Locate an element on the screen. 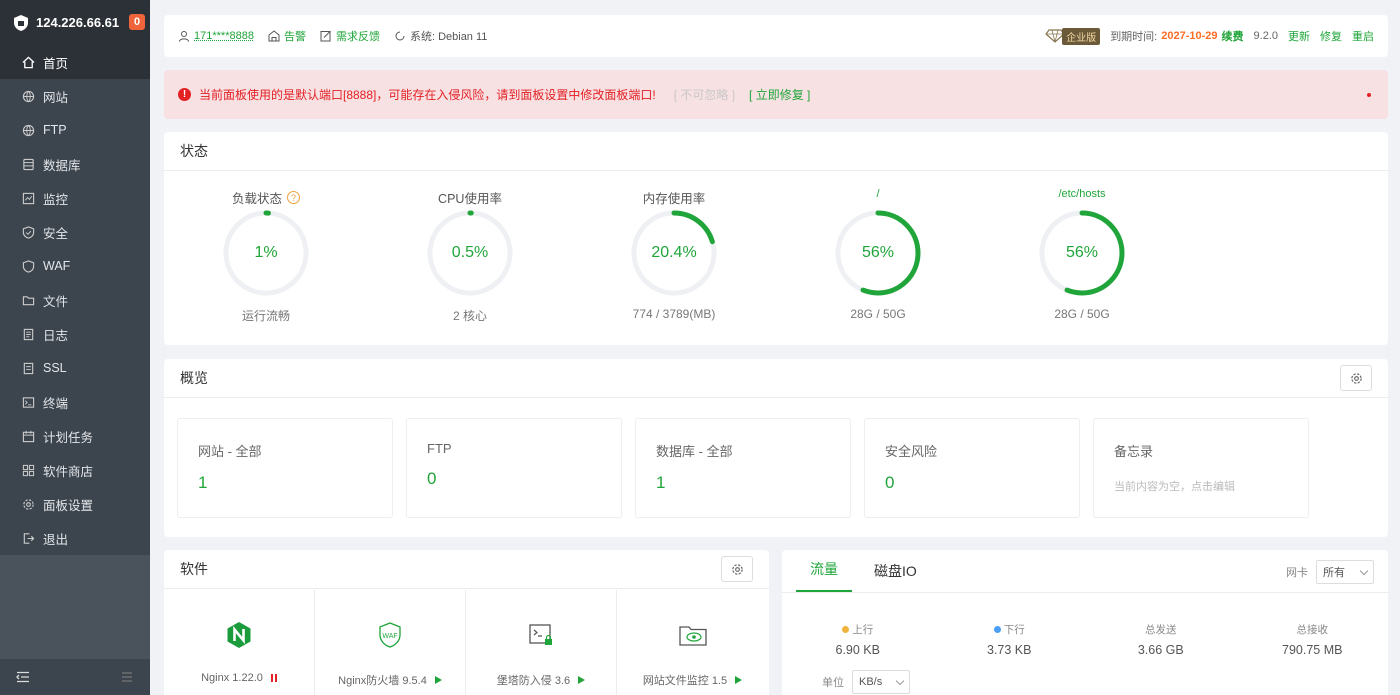 The height and width of the screenshot is (695, 1400). sidebar-item-logs: 日志 is located at coordinates (75, 334).